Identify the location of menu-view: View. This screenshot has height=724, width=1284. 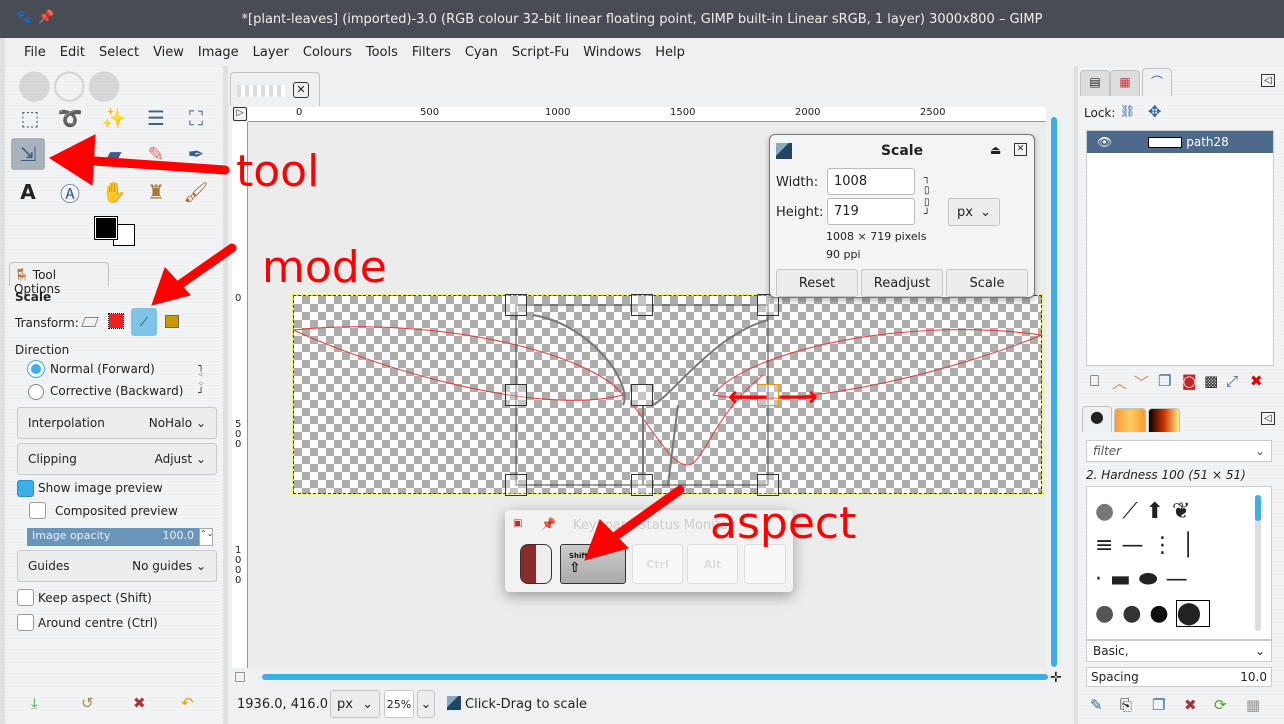
(168, 52).